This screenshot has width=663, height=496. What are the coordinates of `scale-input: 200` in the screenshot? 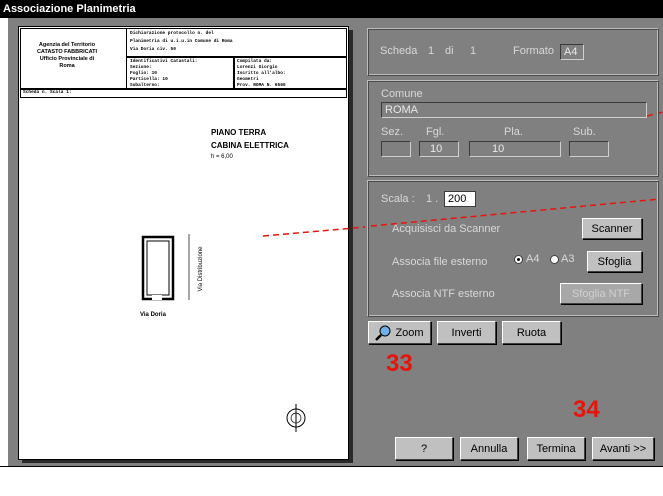 It's located at (460, 199).